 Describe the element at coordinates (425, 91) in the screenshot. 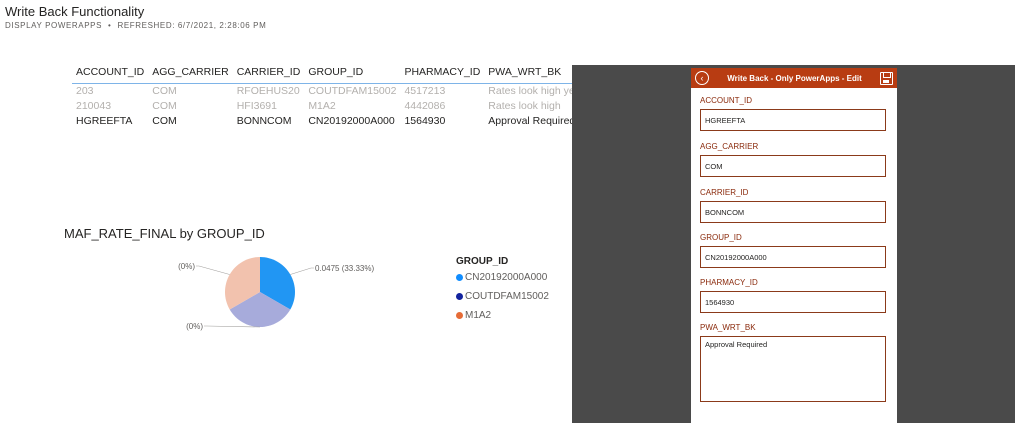

I see `table-cell: 4517213` at that location.